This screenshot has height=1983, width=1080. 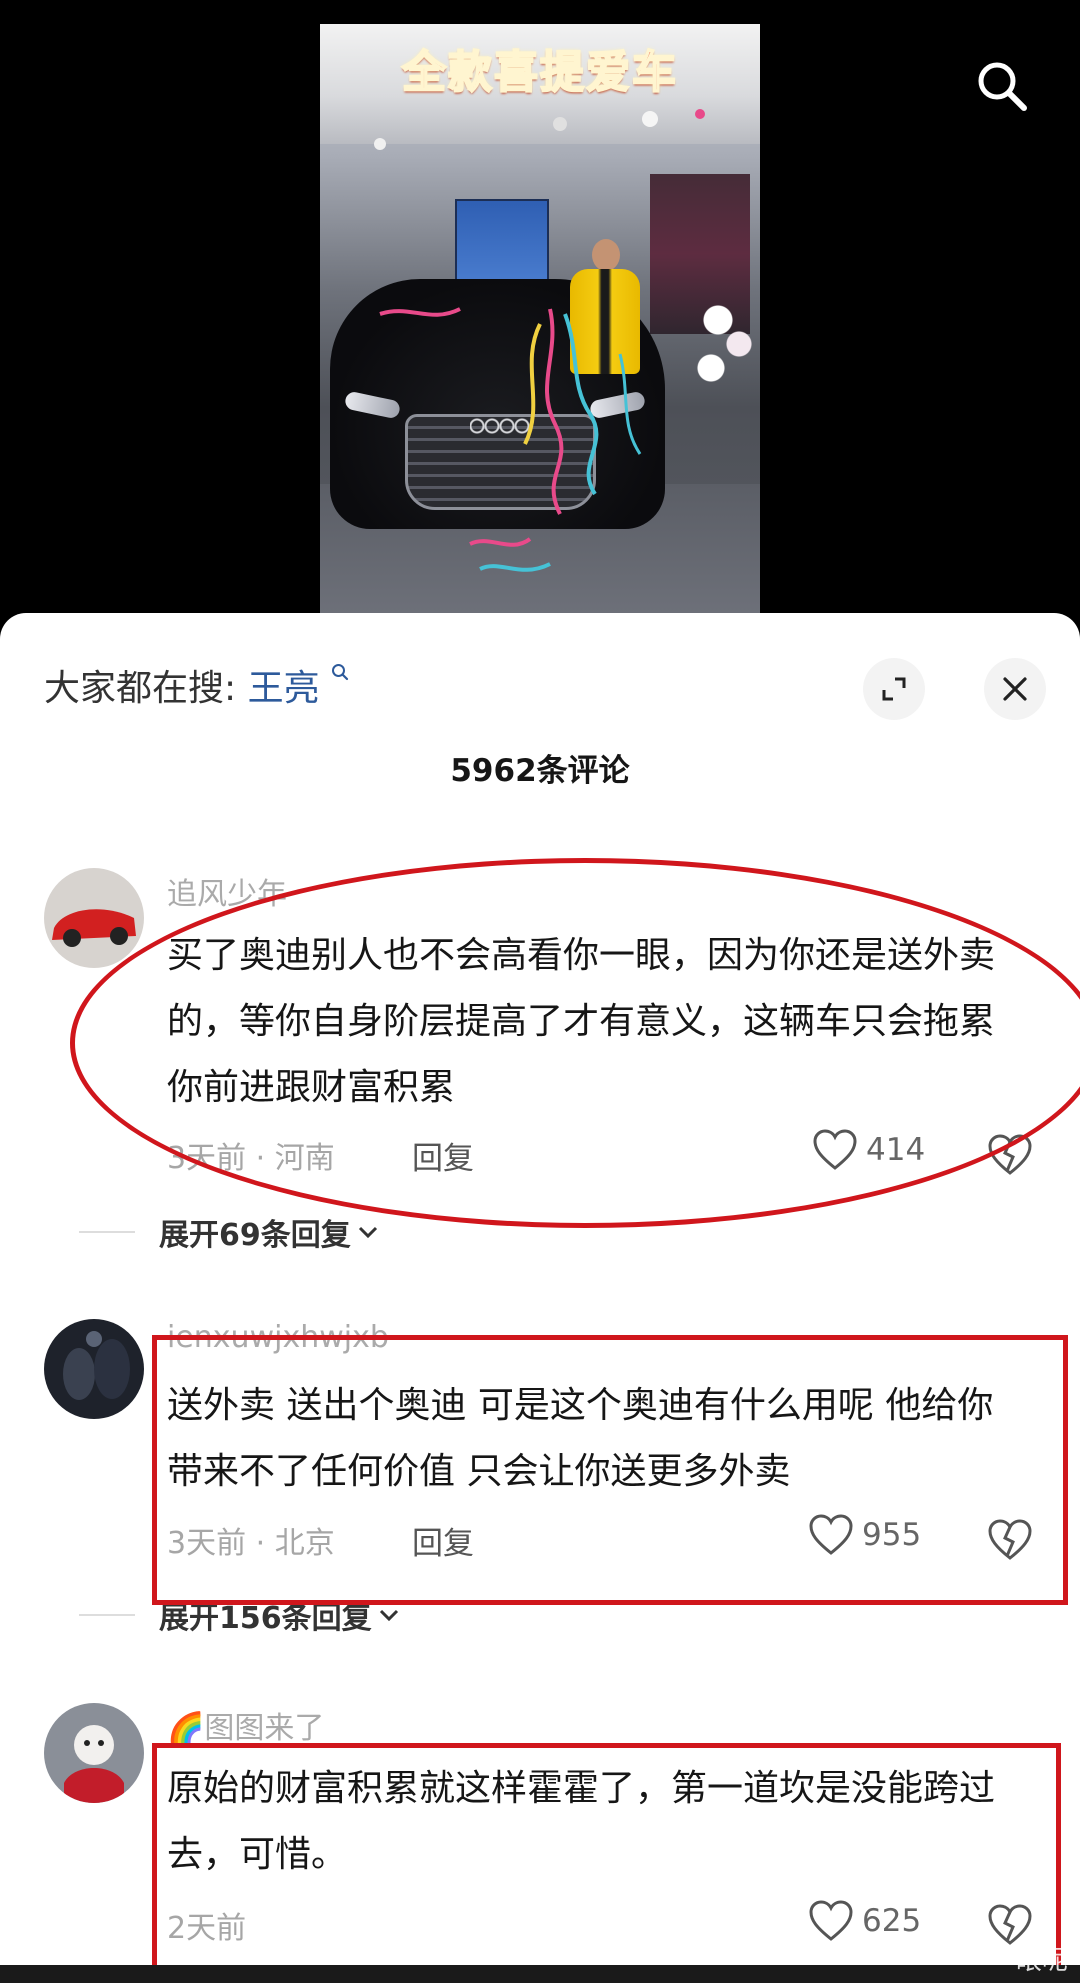 I want to click on close-button, so click(x=1015, y=689).